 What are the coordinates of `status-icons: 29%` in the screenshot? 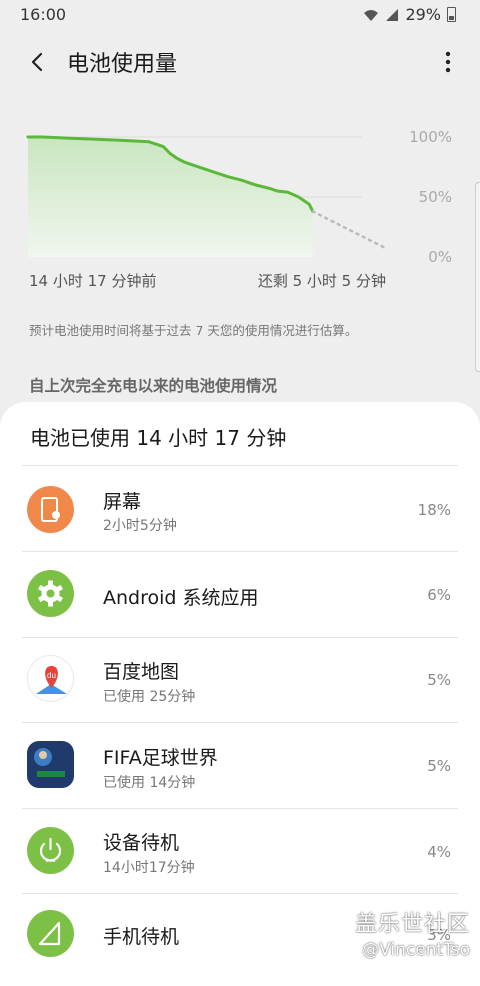 It's located at (409, 14).